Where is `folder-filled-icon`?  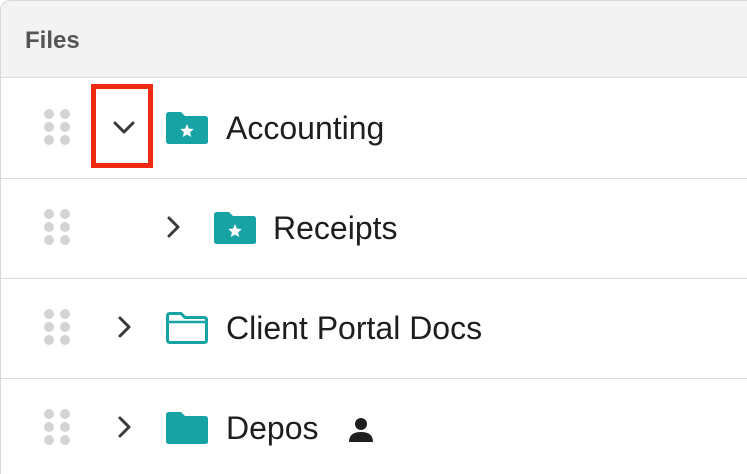
folder-filled-icon is located at coordinates (187, 428).